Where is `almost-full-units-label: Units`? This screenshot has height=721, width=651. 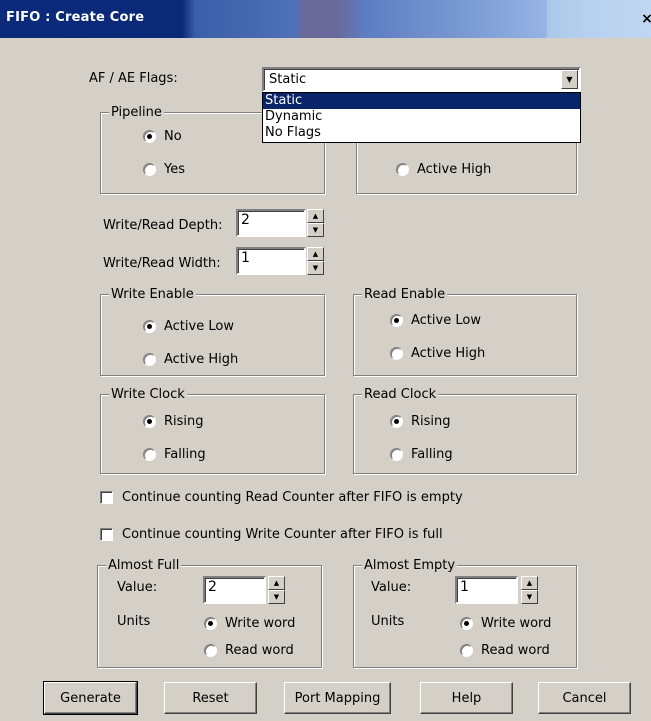
almost-full-units-label: Units is located at coordinates (134, 621).